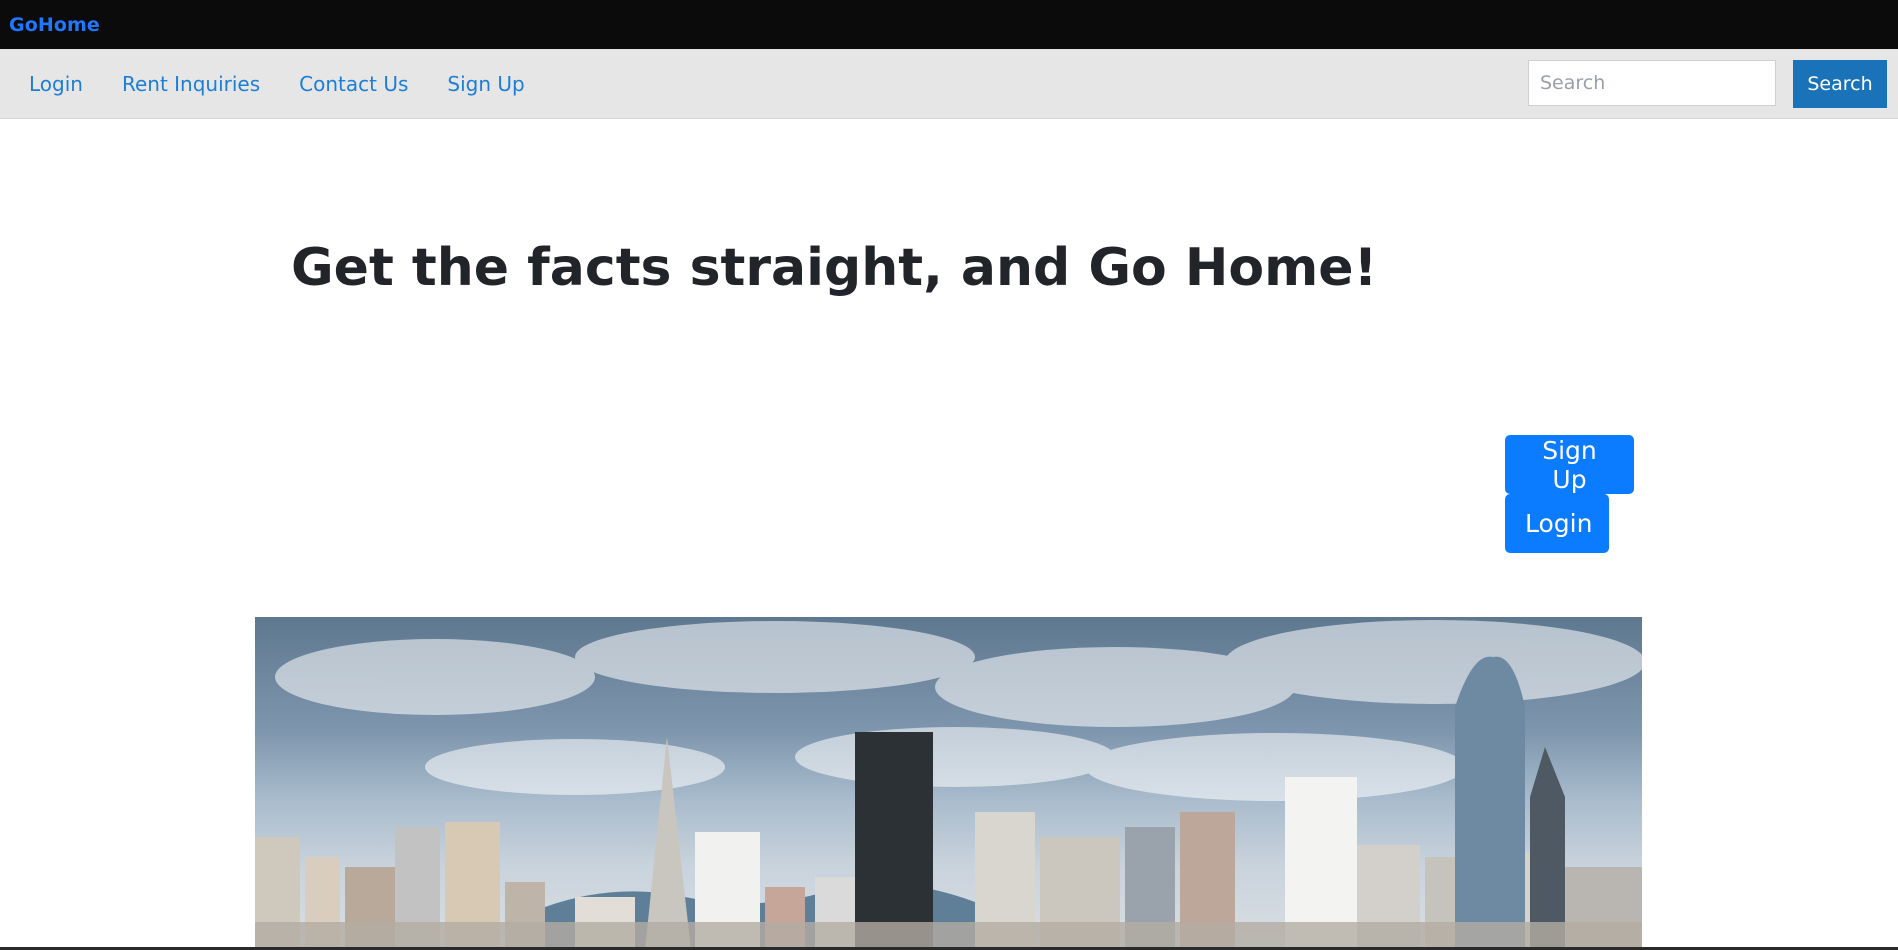  I want to click on search-input, so click(1652, 83).